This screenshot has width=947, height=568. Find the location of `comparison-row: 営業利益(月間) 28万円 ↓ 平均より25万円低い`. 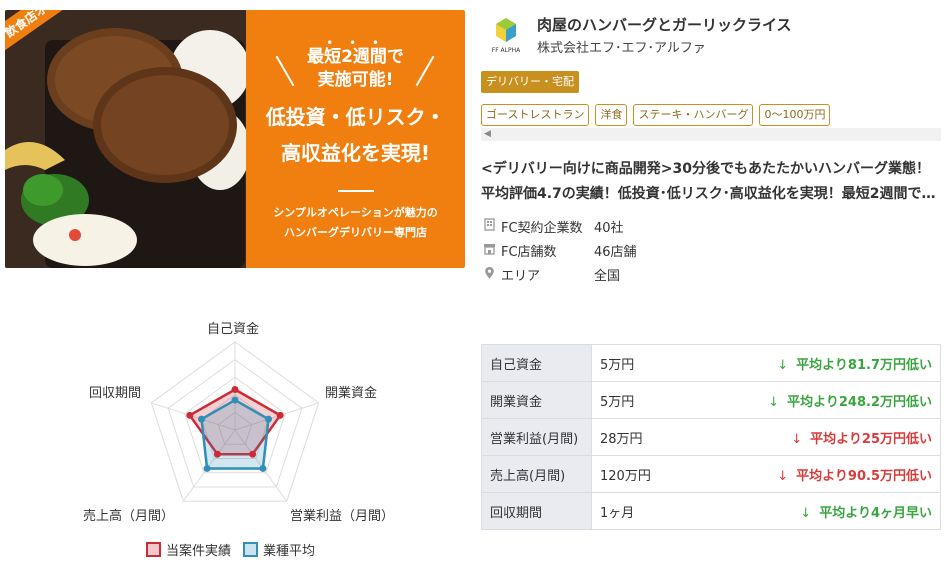

comparison-row: 営業利益(月間) 28万円 ↓ 平均より25万円低い is located at coordinates (711, 437).